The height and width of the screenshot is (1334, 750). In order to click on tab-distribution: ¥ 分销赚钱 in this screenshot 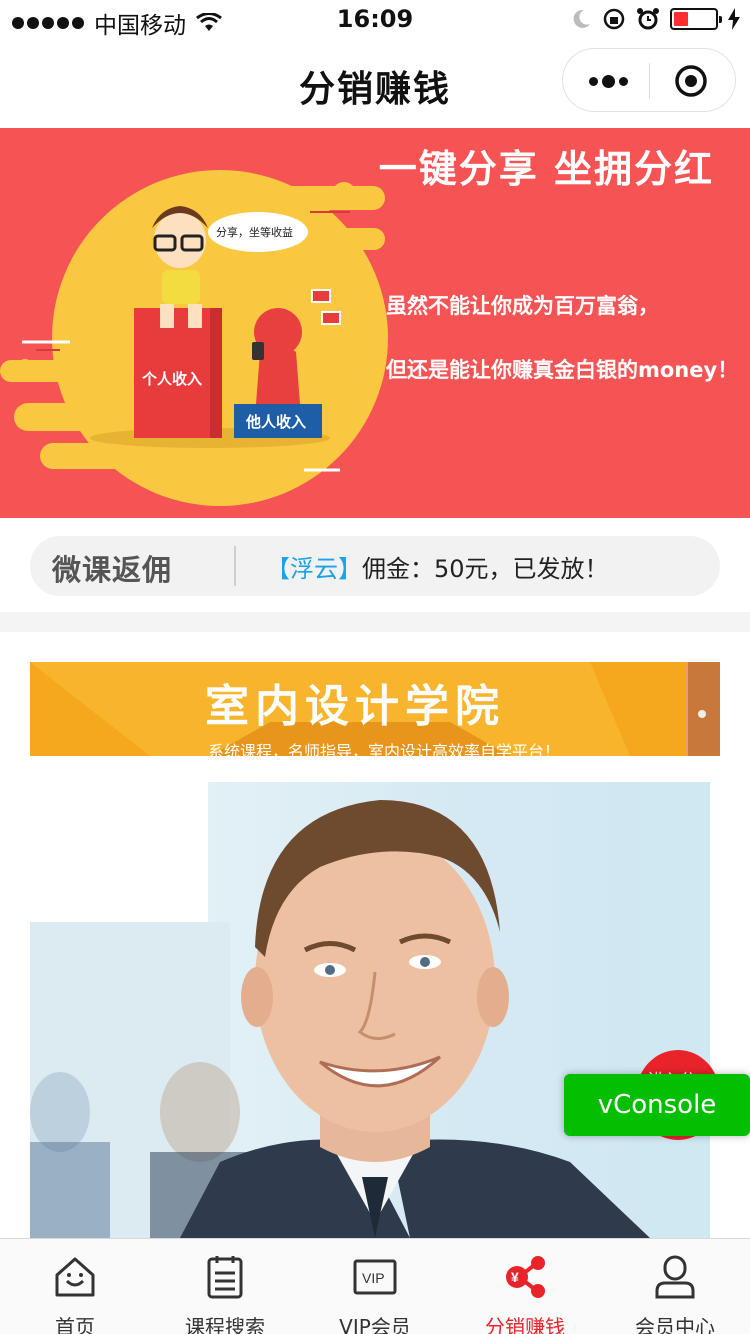, I will do `click(525, 1286)`.